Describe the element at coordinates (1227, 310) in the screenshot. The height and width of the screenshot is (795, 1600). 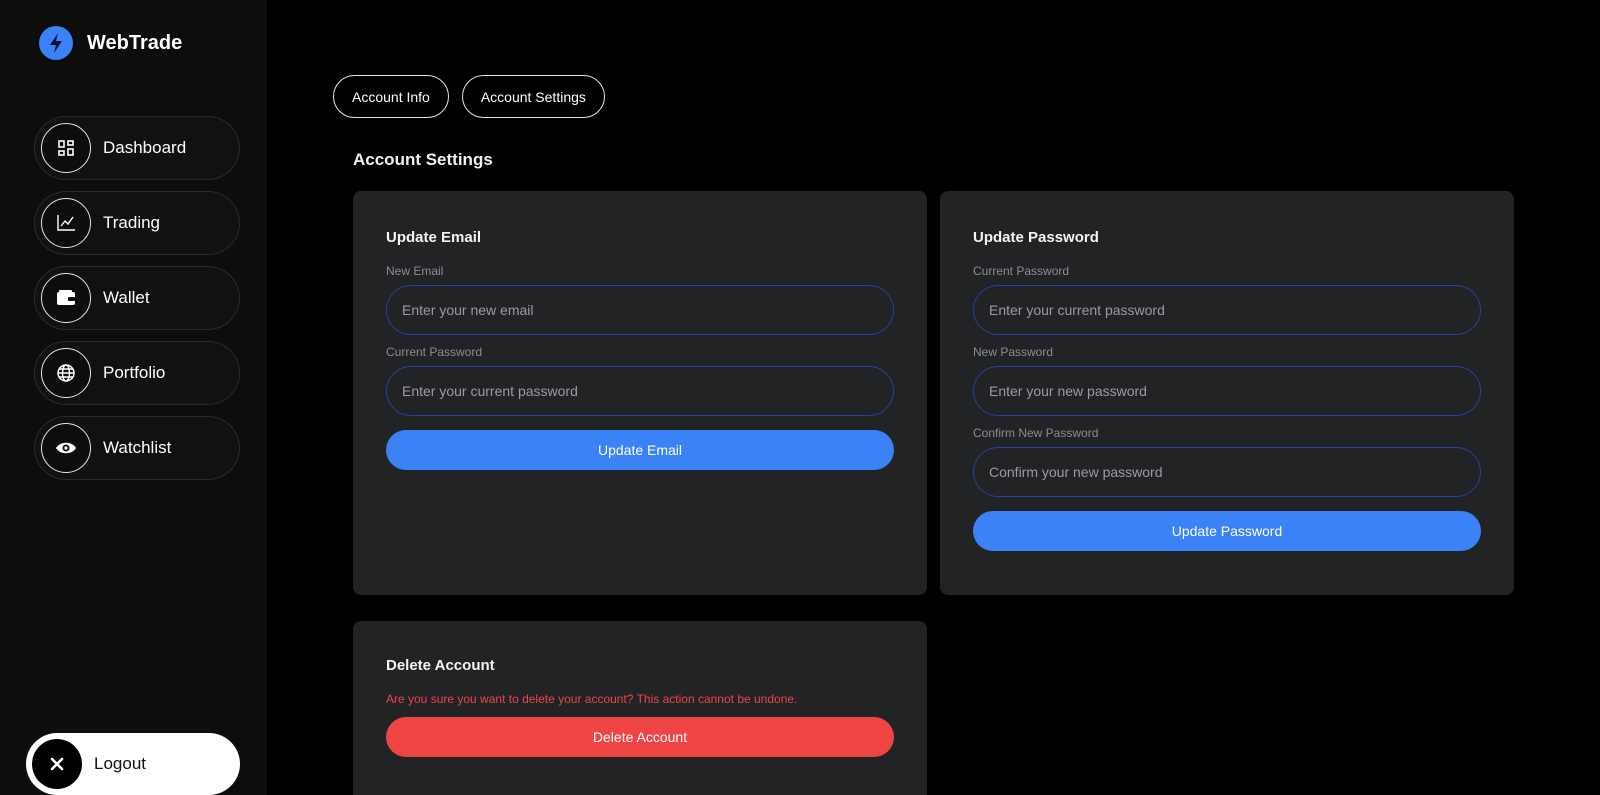
I see `current-password-input` at that location.